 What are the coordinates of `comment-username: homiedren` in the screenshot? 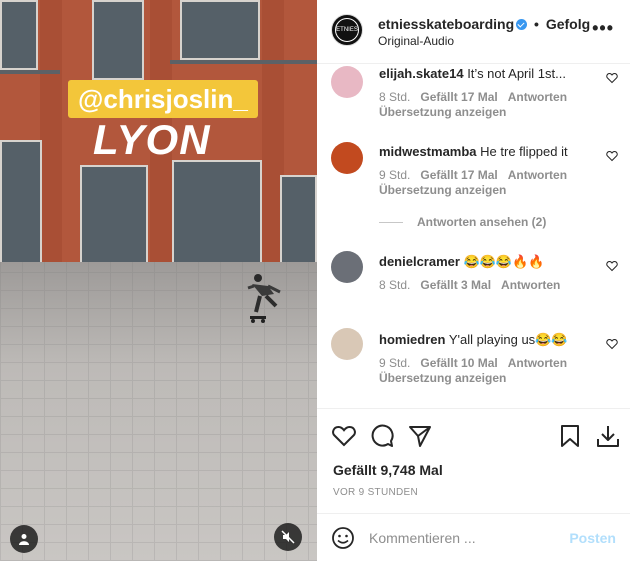 It's located at (412, 339).